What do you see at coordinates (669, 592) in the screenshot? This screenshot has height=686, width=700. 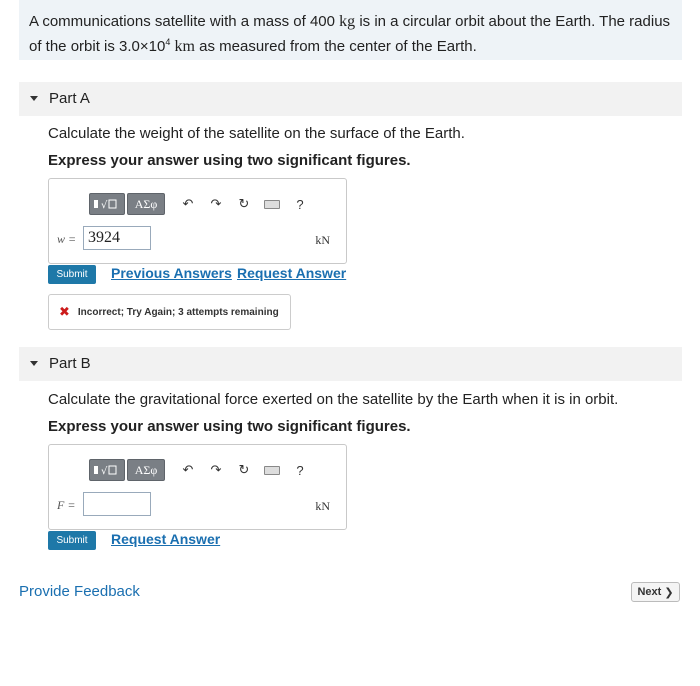 I see `chevron-right-icon: ❯` at bounding box center [669, 592].